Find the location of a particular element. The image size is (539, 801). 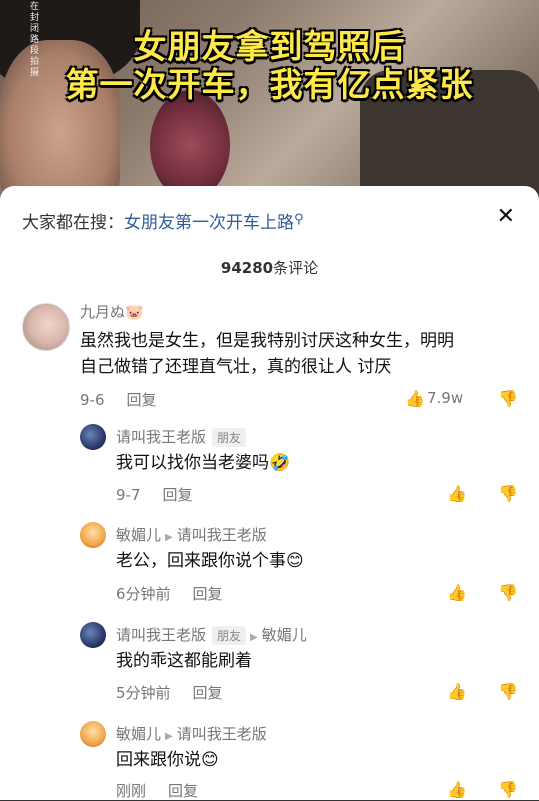

reply-text: 老公，回来跟你说个事😊 is located at coordinates (210, 561).